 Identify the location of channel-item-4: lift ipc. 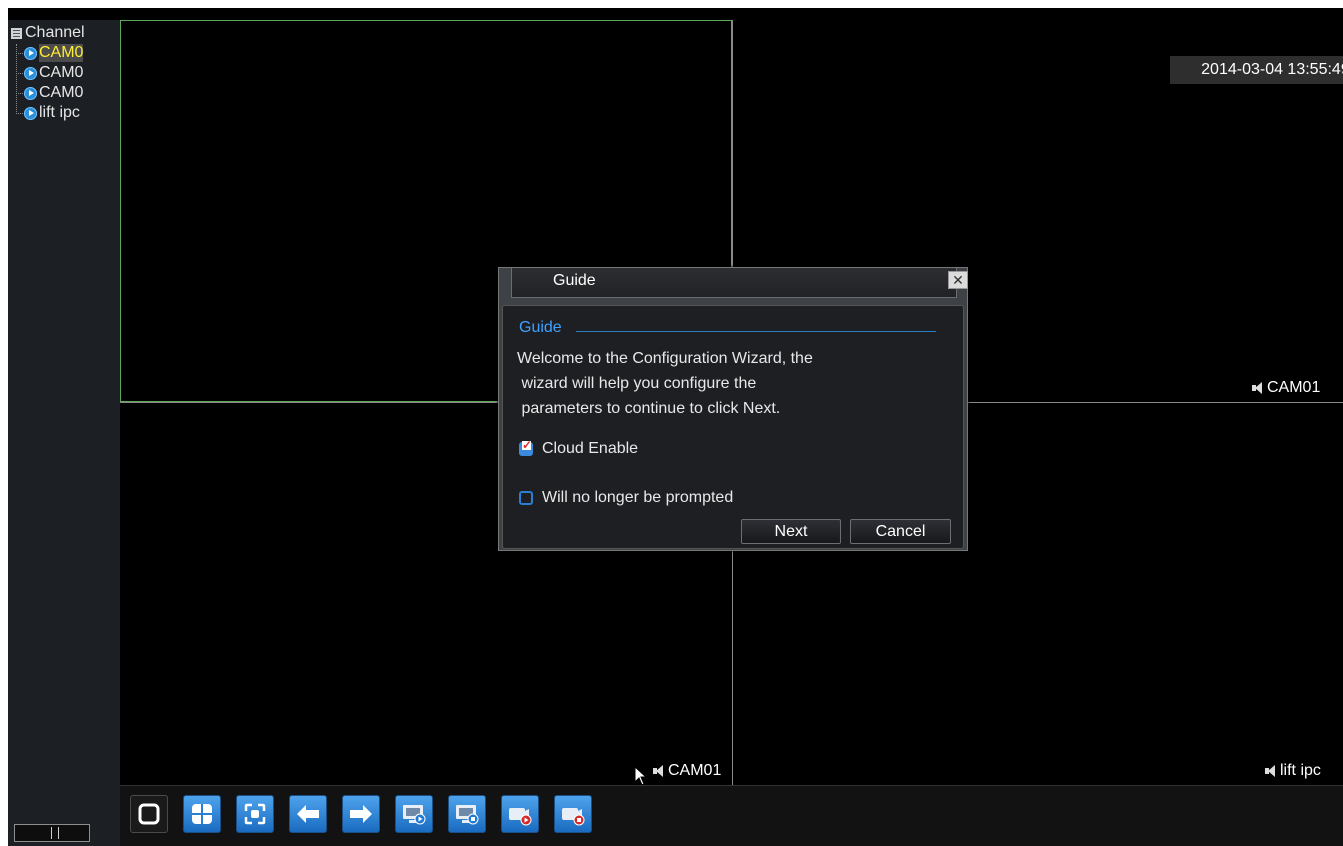
(48, 107).